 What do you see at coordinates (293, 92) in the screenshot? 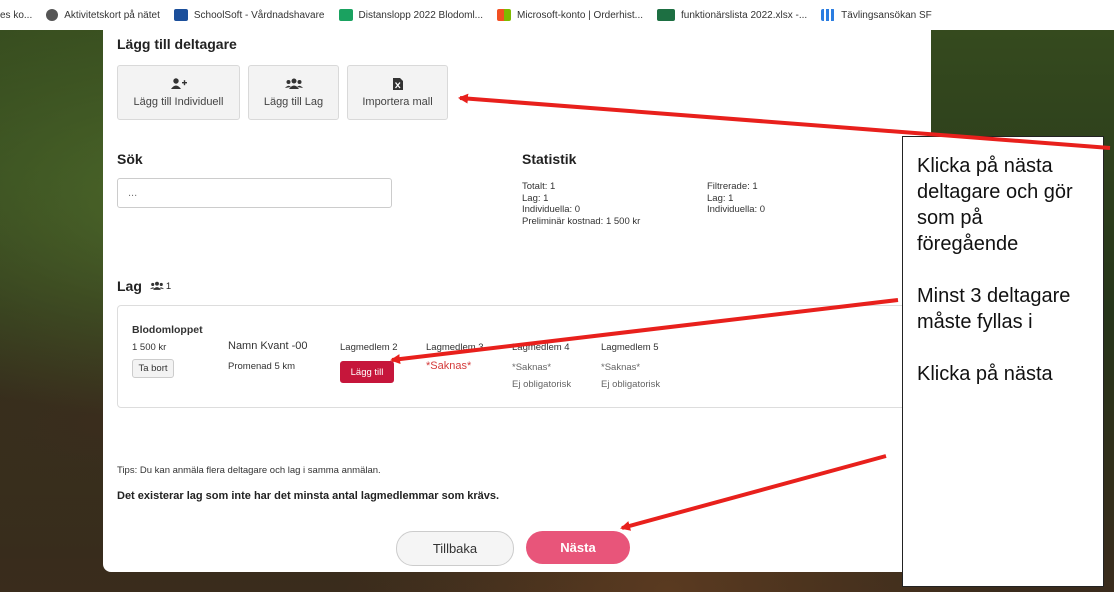
I see `add-team-button: Lägg till Lag` at bounding box center [293, 92].